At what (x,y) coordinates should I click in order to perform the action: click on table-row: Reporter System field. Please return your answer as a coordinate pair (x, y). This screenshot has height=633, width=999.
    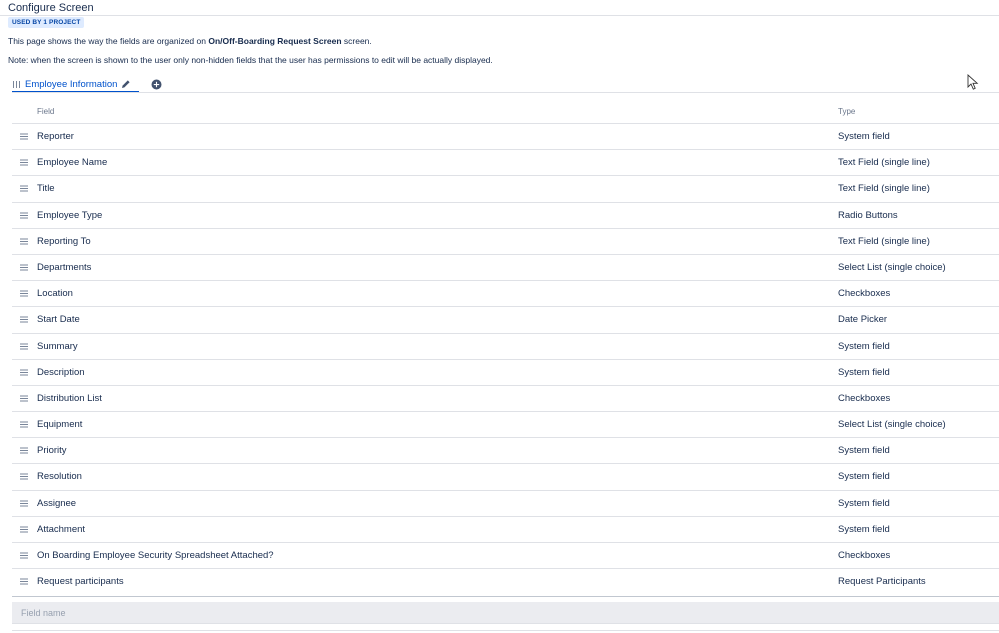
    Looking at the image, I should click on (505, 136).